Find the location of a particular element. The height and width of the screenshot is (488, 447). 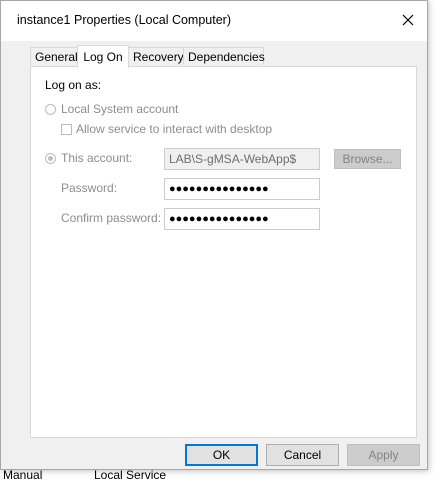

this-account-label: This account: is located at coordinates (97, 158).